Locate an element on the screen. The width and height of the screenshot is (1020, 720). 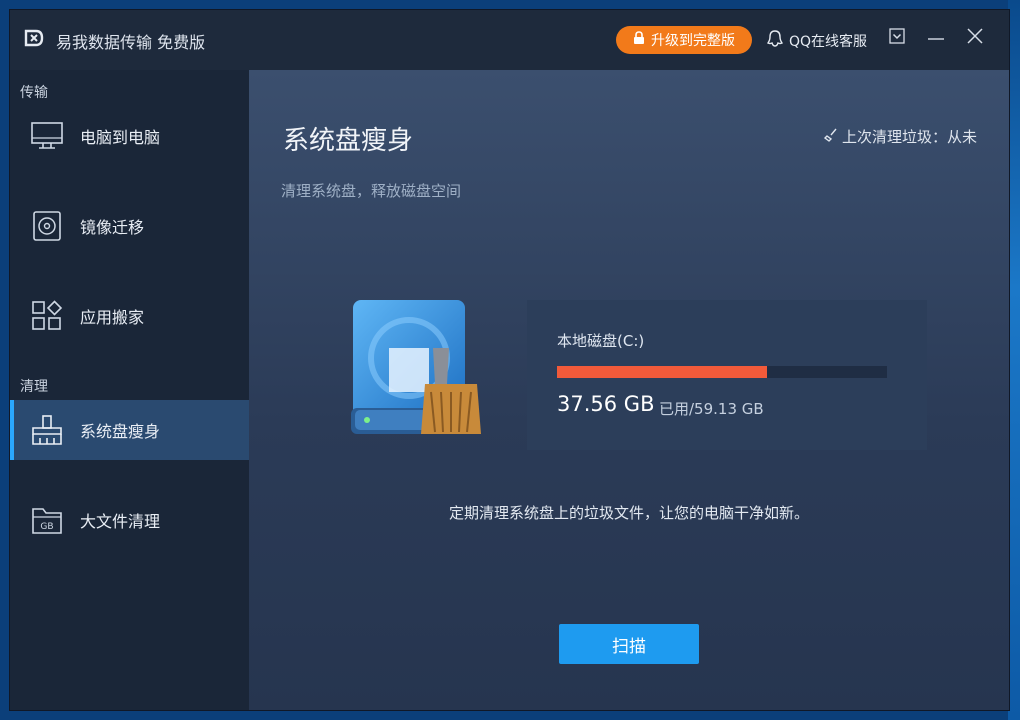
svg-text: GB is located at coordinates (46, 527).